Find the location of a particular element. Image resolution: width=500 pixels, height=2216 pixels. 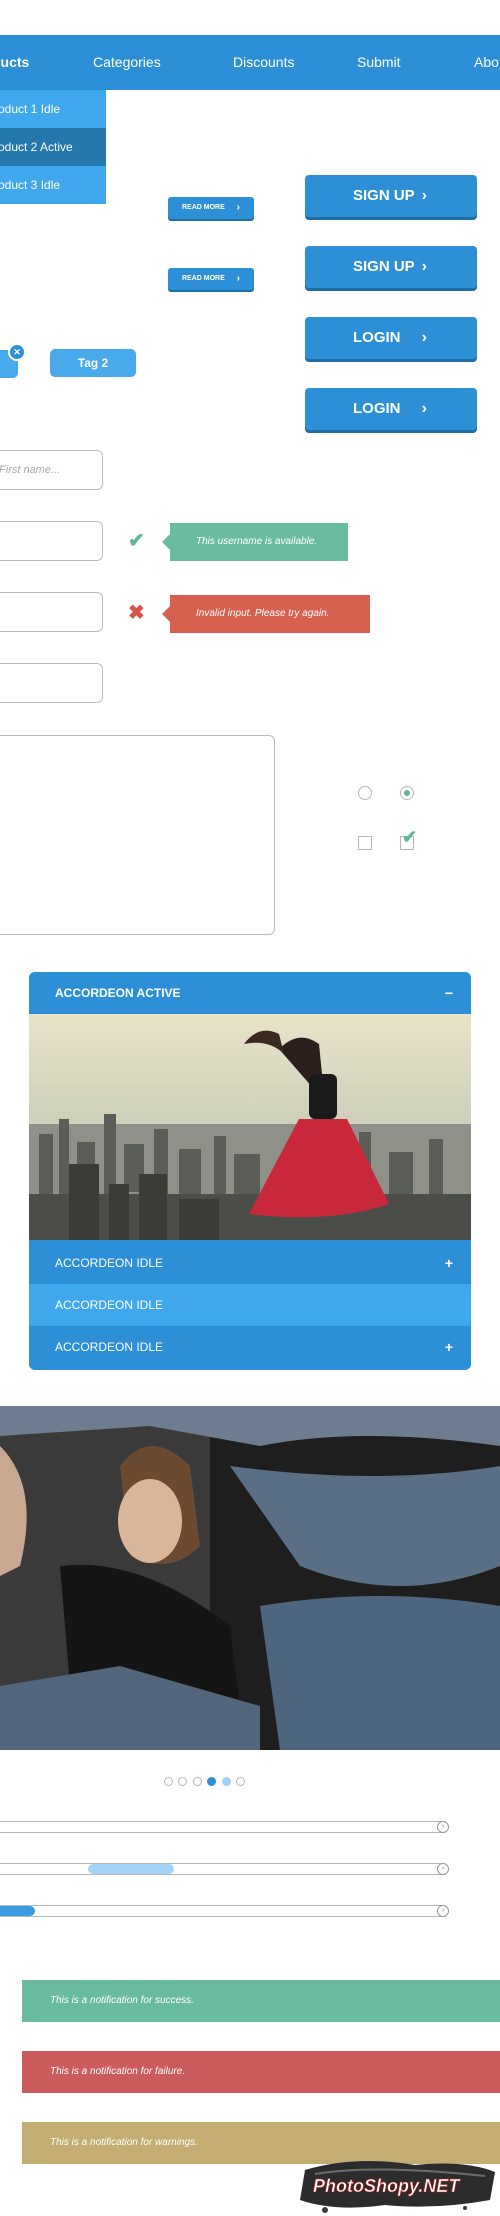

read-more-button: READ MORE › is located at coordinates (211, 208).